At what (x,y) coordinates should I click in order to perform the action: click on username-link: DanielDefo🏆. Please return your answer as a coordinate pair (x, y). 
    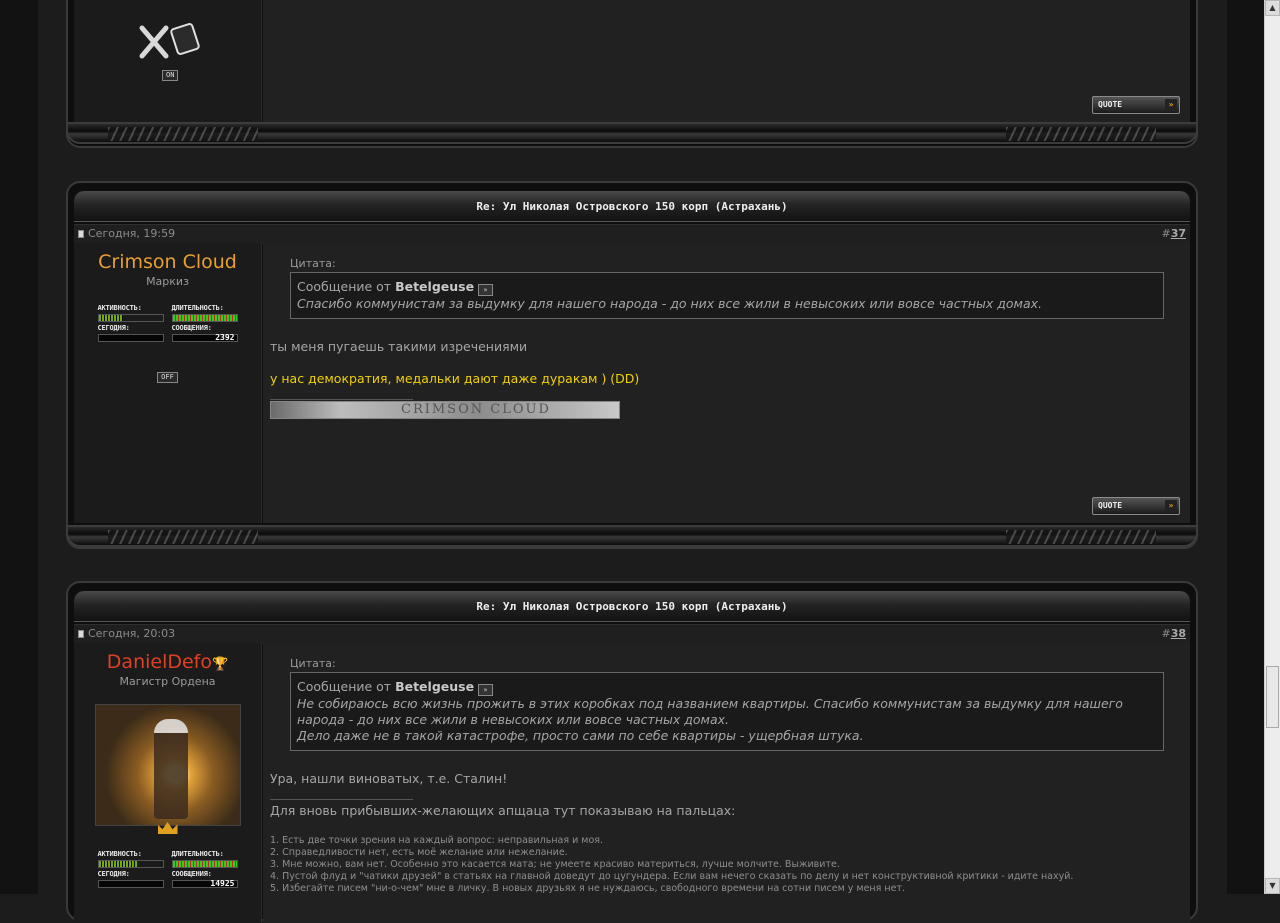
    Looking at the image, I should click on (167, 662).